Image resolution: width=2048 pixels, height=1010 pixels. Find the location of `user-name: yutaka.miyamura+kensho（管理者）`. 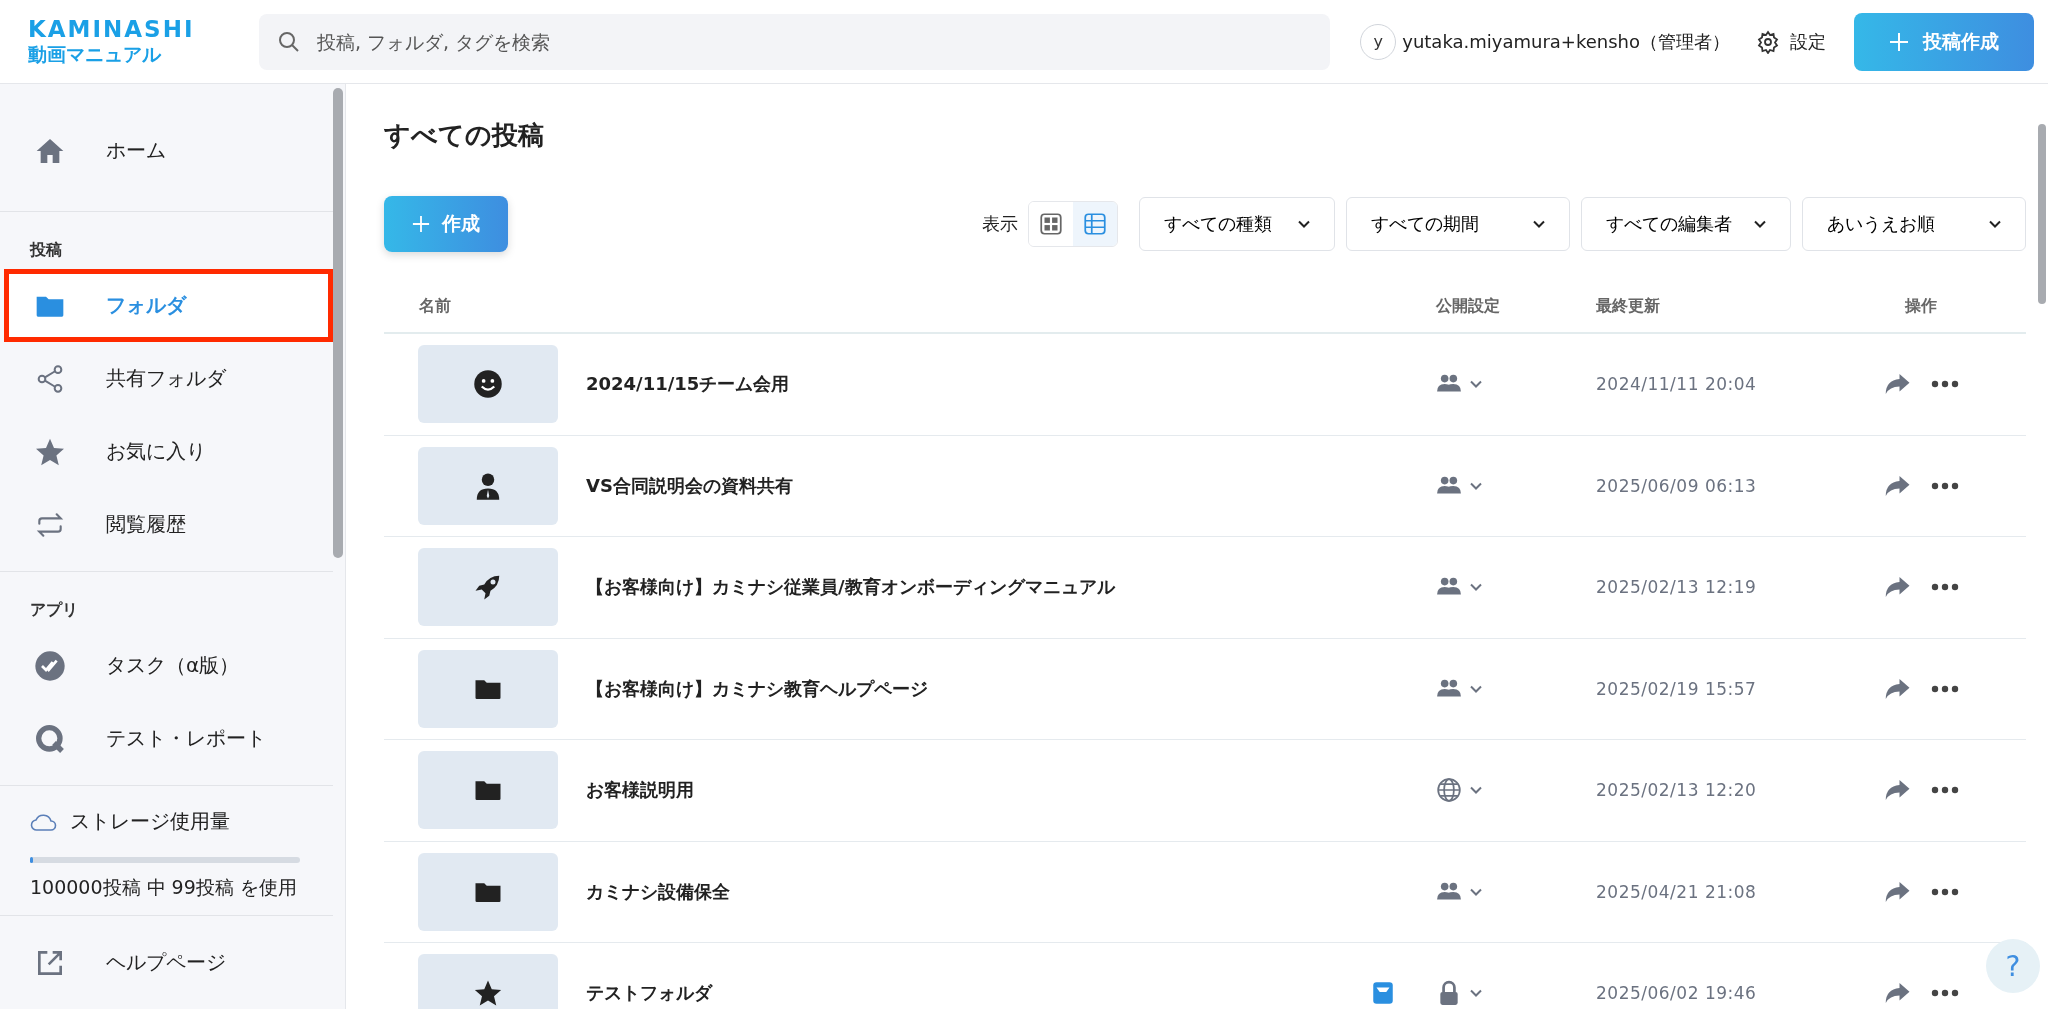

user-name: yutaka.miyamura+kensho（管理者） is located at coordinates (1566, 41).